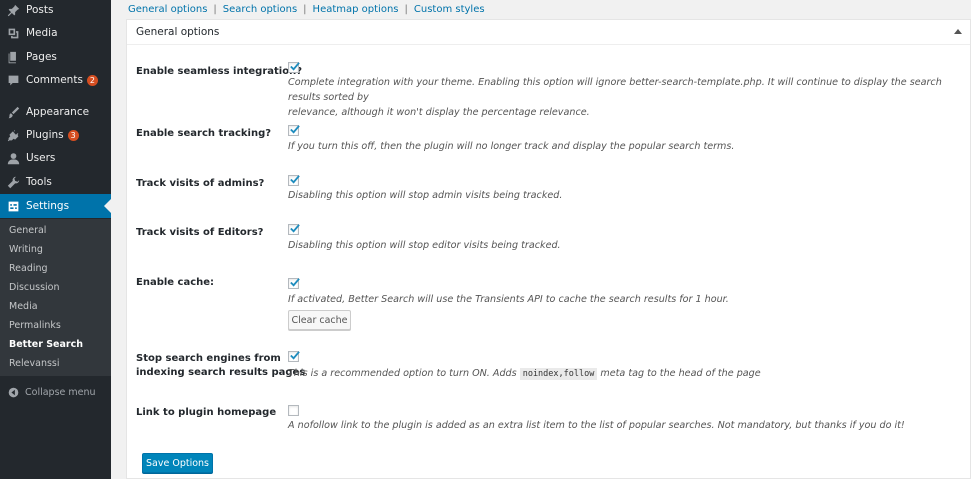  Describe the element at coordinates (356, 9) in the screenshot. I see `tab-heatmap-options: Heatmap options` at that location.